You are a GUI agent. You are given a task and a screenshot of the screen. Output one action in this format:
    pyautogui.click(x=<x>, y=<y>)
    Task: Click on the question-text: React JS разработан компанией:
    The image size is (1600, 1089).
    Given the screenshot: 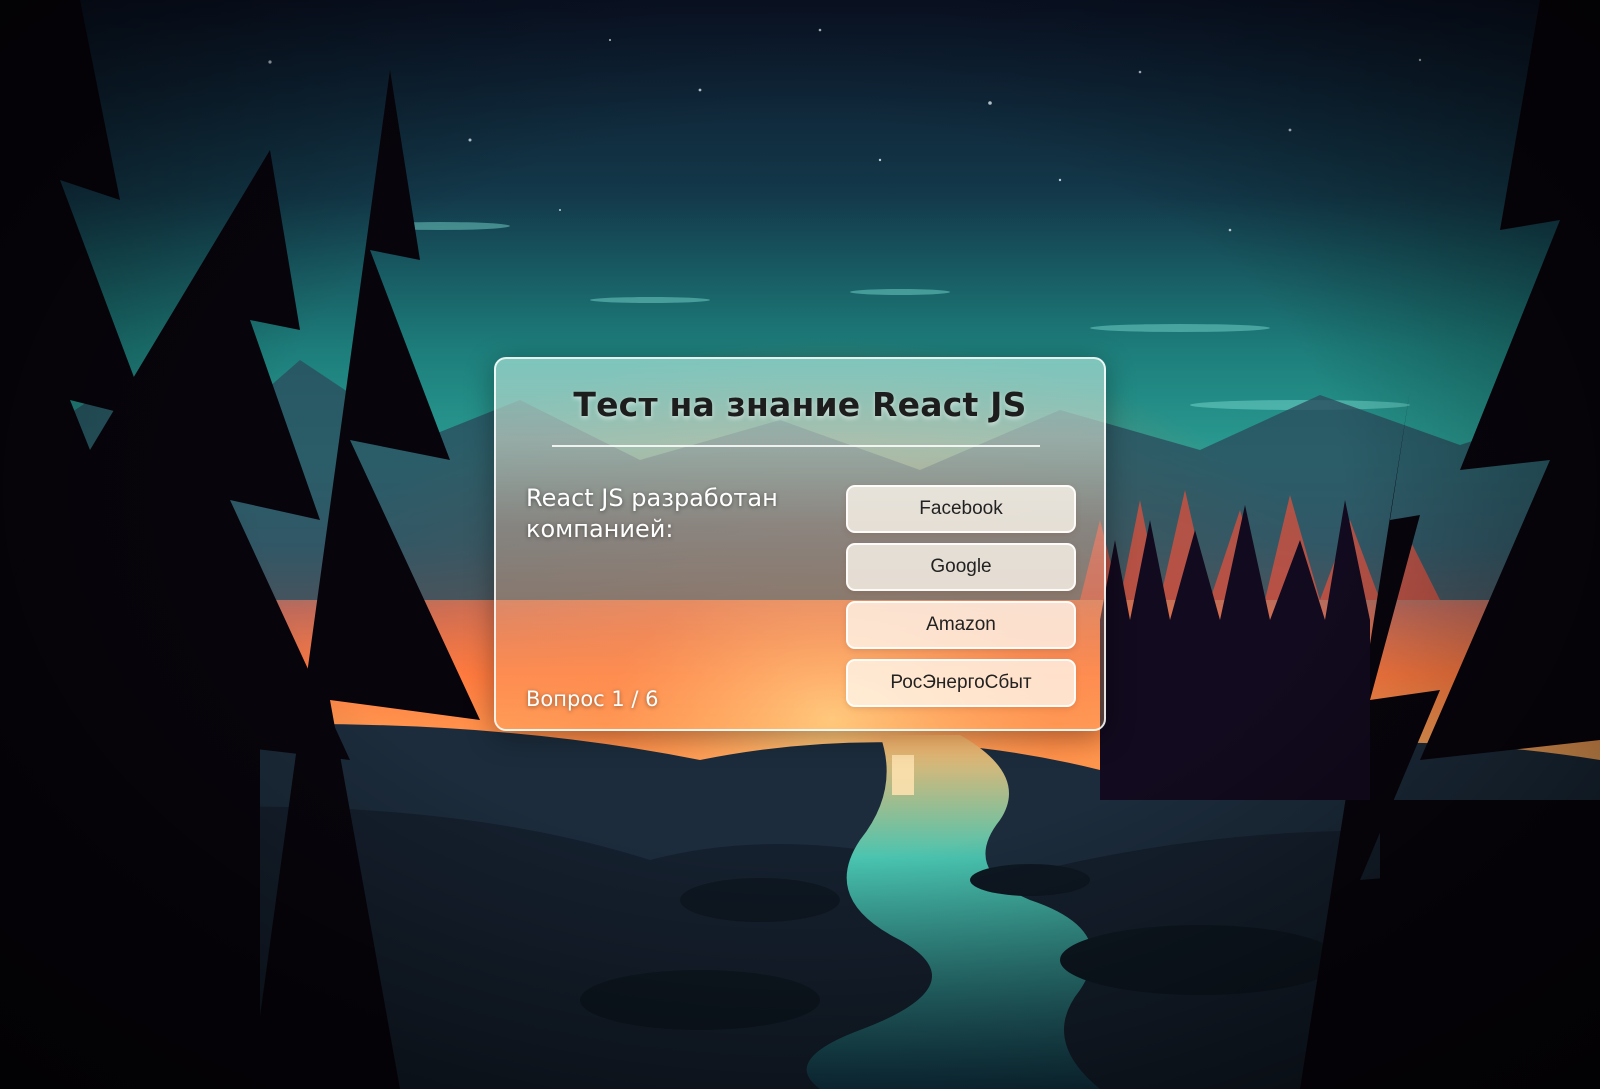 What is the action you would take?
    pyautogui.click(x=652, y=513)
    